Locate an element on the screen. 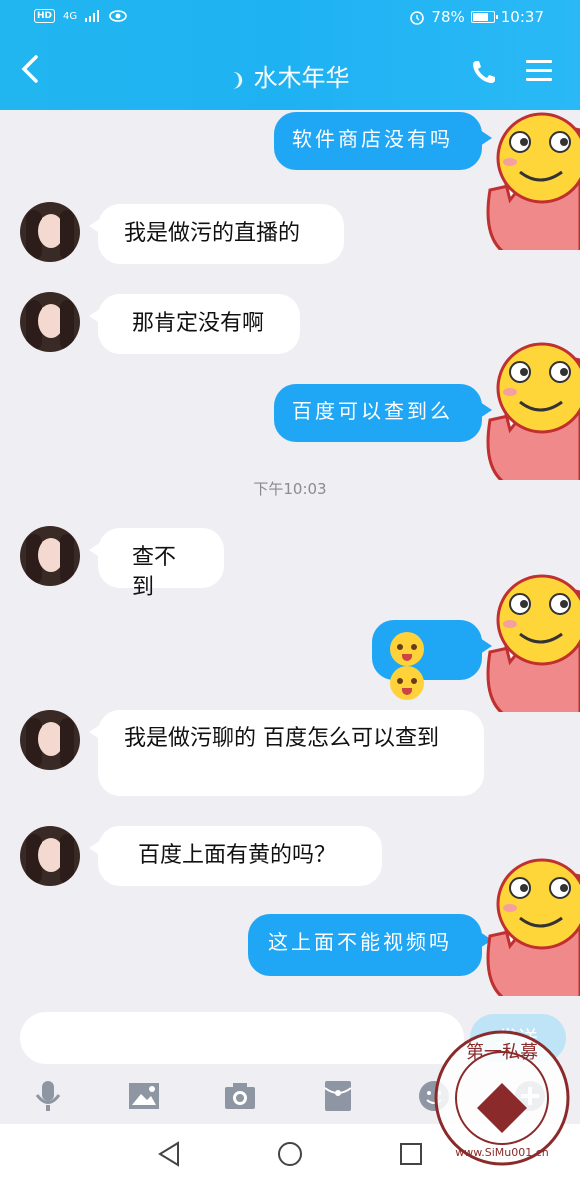 The image size is (580, 1184). phone-icon is located at coordinates (484, 72).